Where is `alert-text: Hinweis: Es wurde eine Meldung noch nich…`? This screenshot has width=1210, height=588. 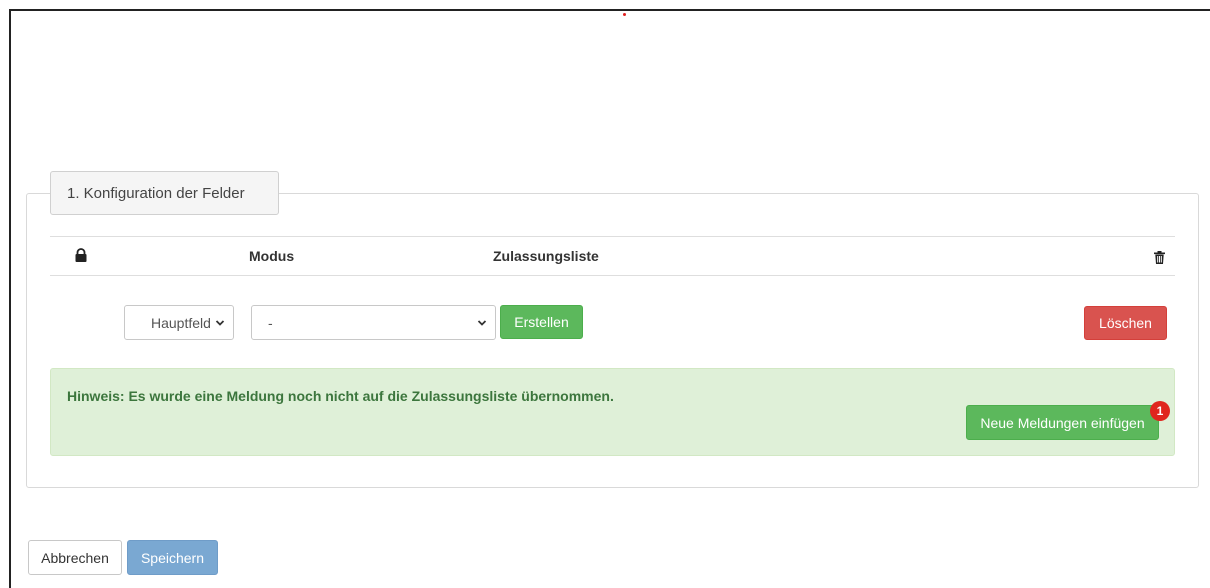
alert-text: Hinweis: Es wurde eine Meldung noch nich… is located at coordinates (340, 396).